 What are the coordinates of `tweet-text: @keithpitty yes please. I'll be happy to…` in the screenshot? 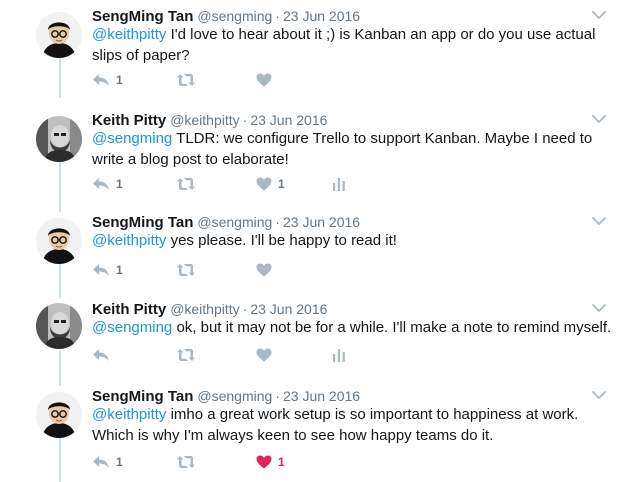 It's located at (352, 240).